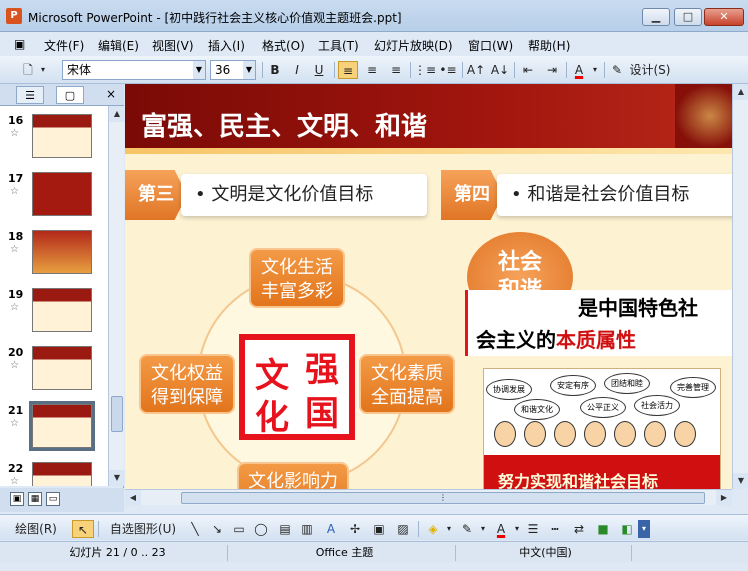 The width and height of the screenshot is (748, 571). Describe the element at coordinates (443, 498) in the screenshot. I see `scroll-thumb: ⋮` at that location.